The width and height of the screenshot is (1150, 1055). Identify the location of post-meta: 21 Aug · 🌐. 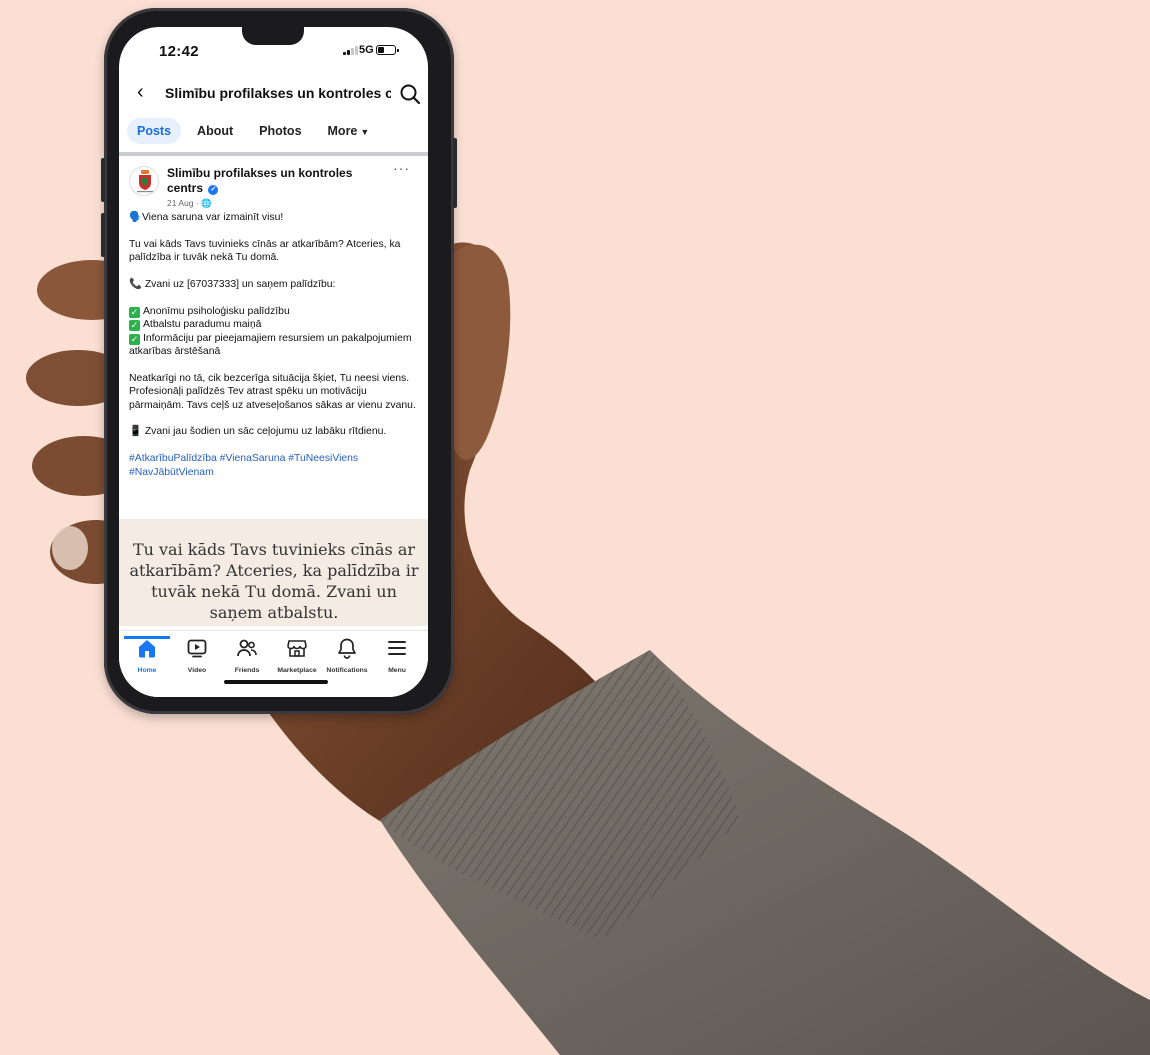
(189, 203).